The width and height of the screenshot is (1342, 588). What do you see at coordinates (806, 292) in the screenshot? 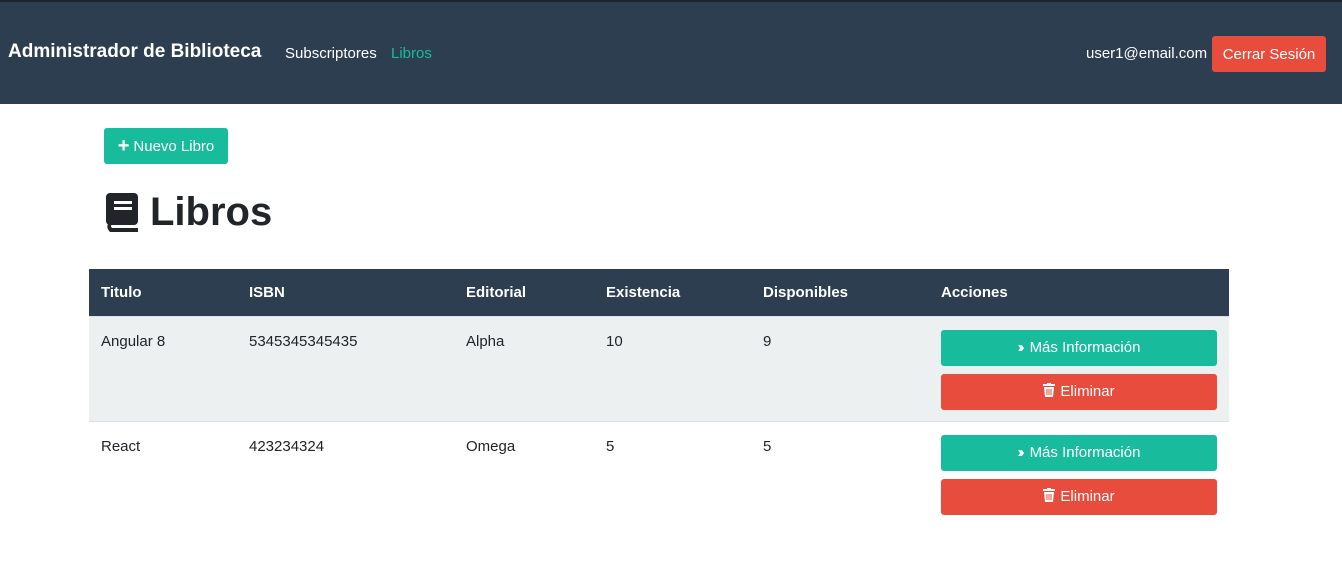
I see `col-header-disponibles: Disponibles` at bounding box center [806, 292].